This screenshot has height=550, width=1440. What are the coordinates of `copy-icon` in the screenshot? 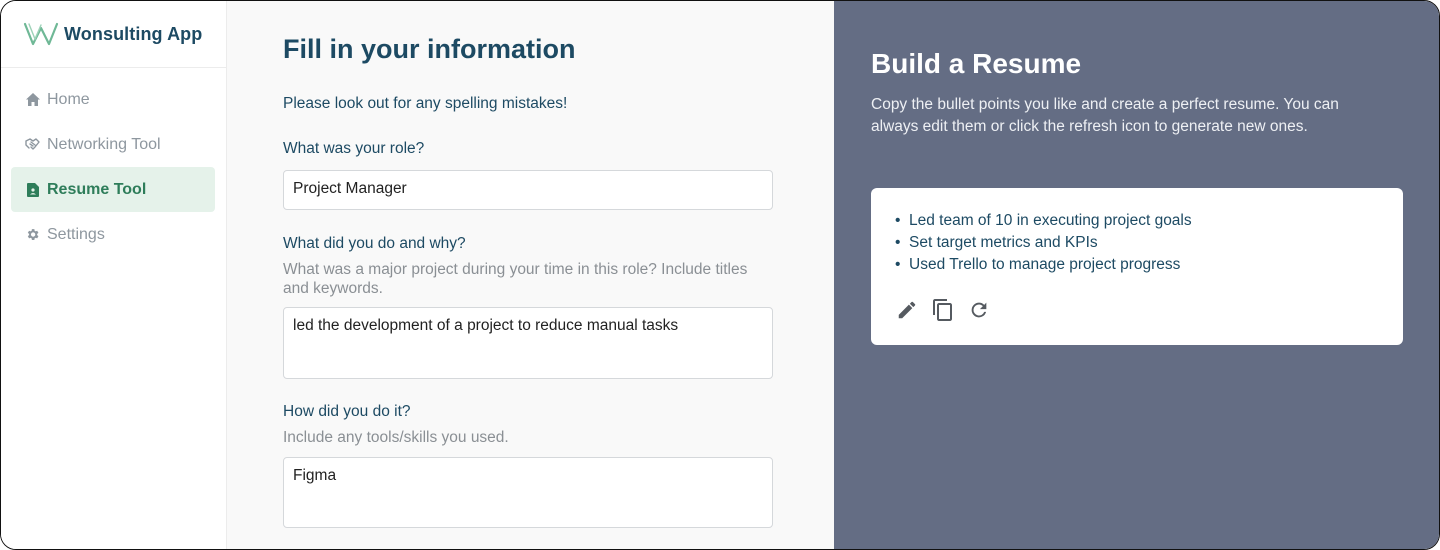 It's located at (943, 310).